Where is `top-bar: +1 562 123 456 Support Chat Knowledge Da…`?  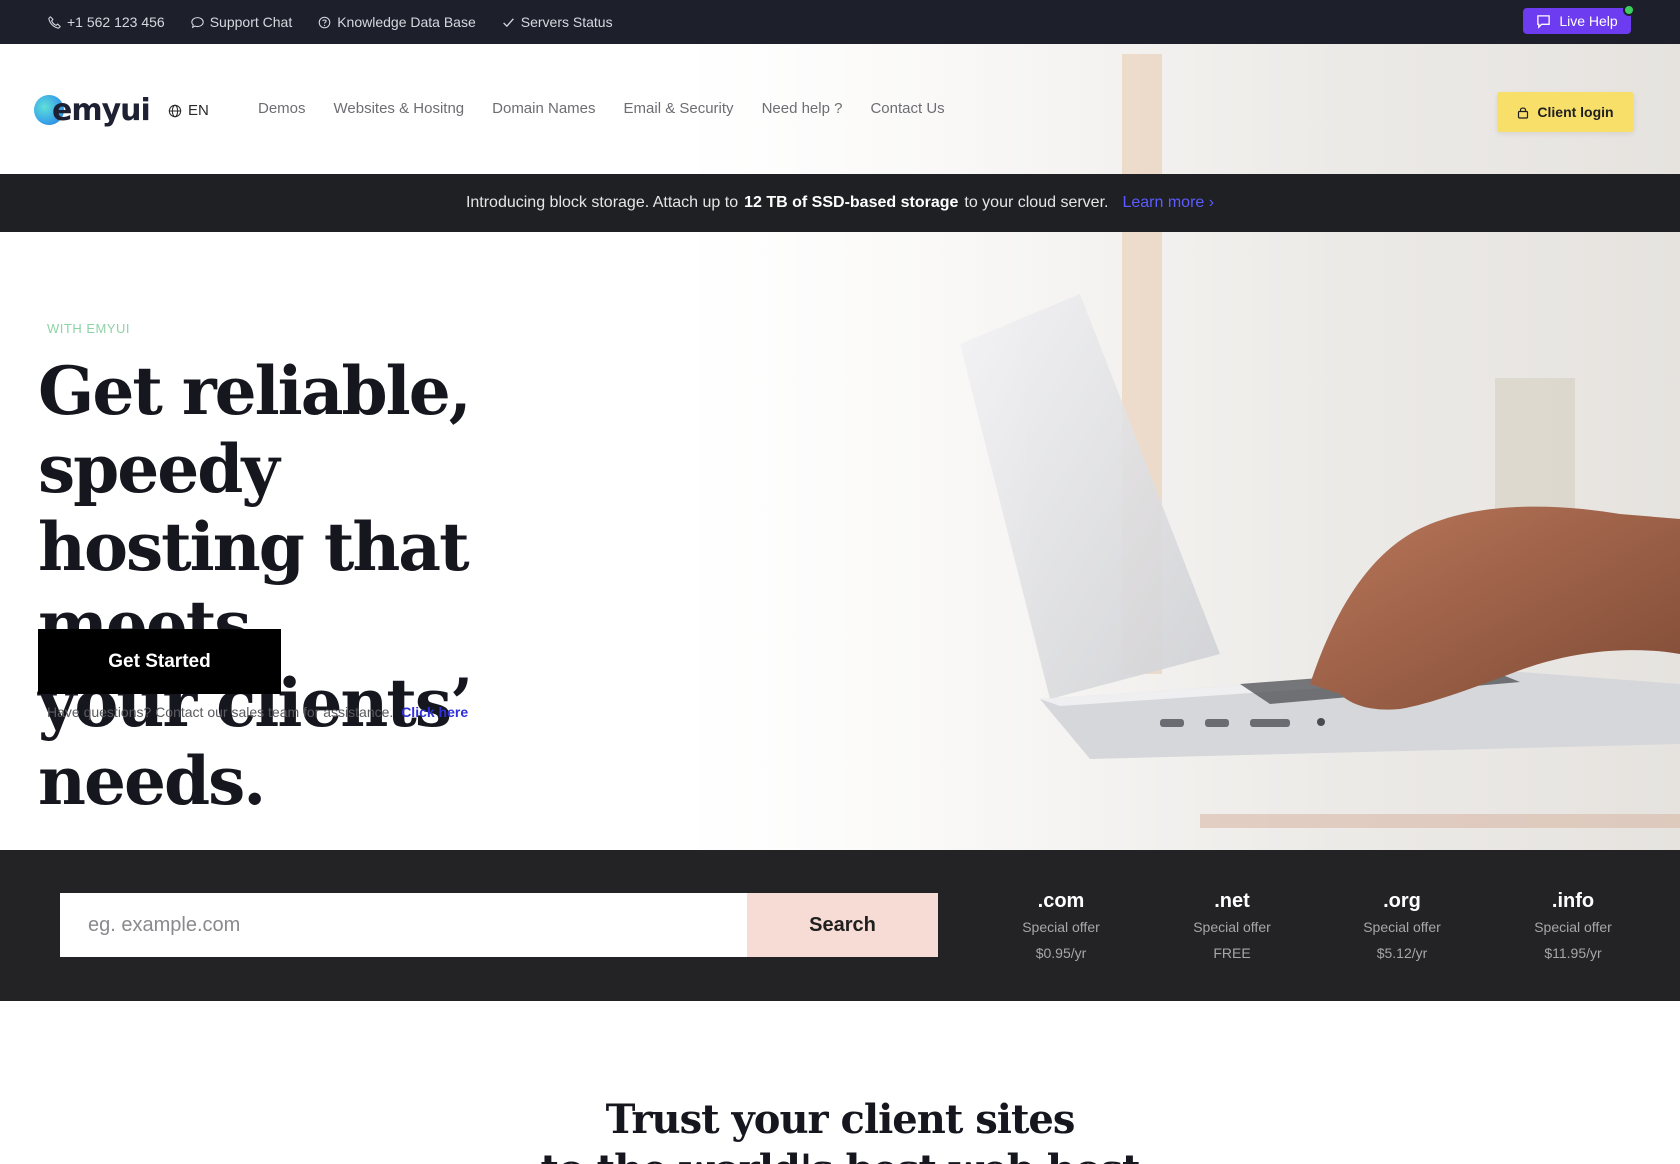
top-bar: +1 562 123 456 Support Chat Knowledge Da… is located at coordinates (840, 22).